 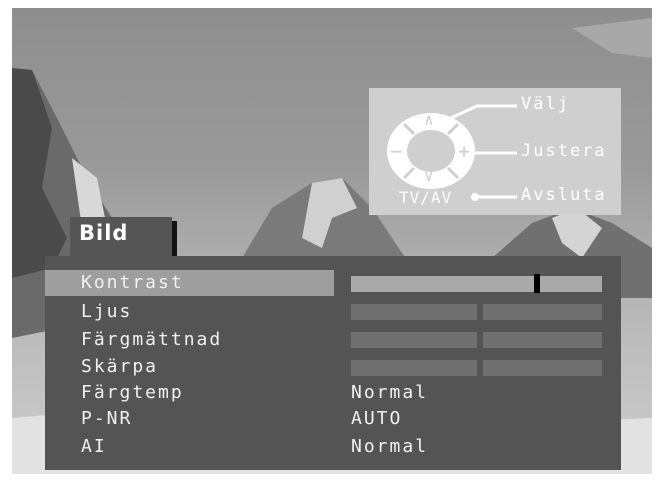 What do you see at coordinates (537, 283) in the screenshot?
I see `kontrast-slider-handle` at bounding box center [537, 283].